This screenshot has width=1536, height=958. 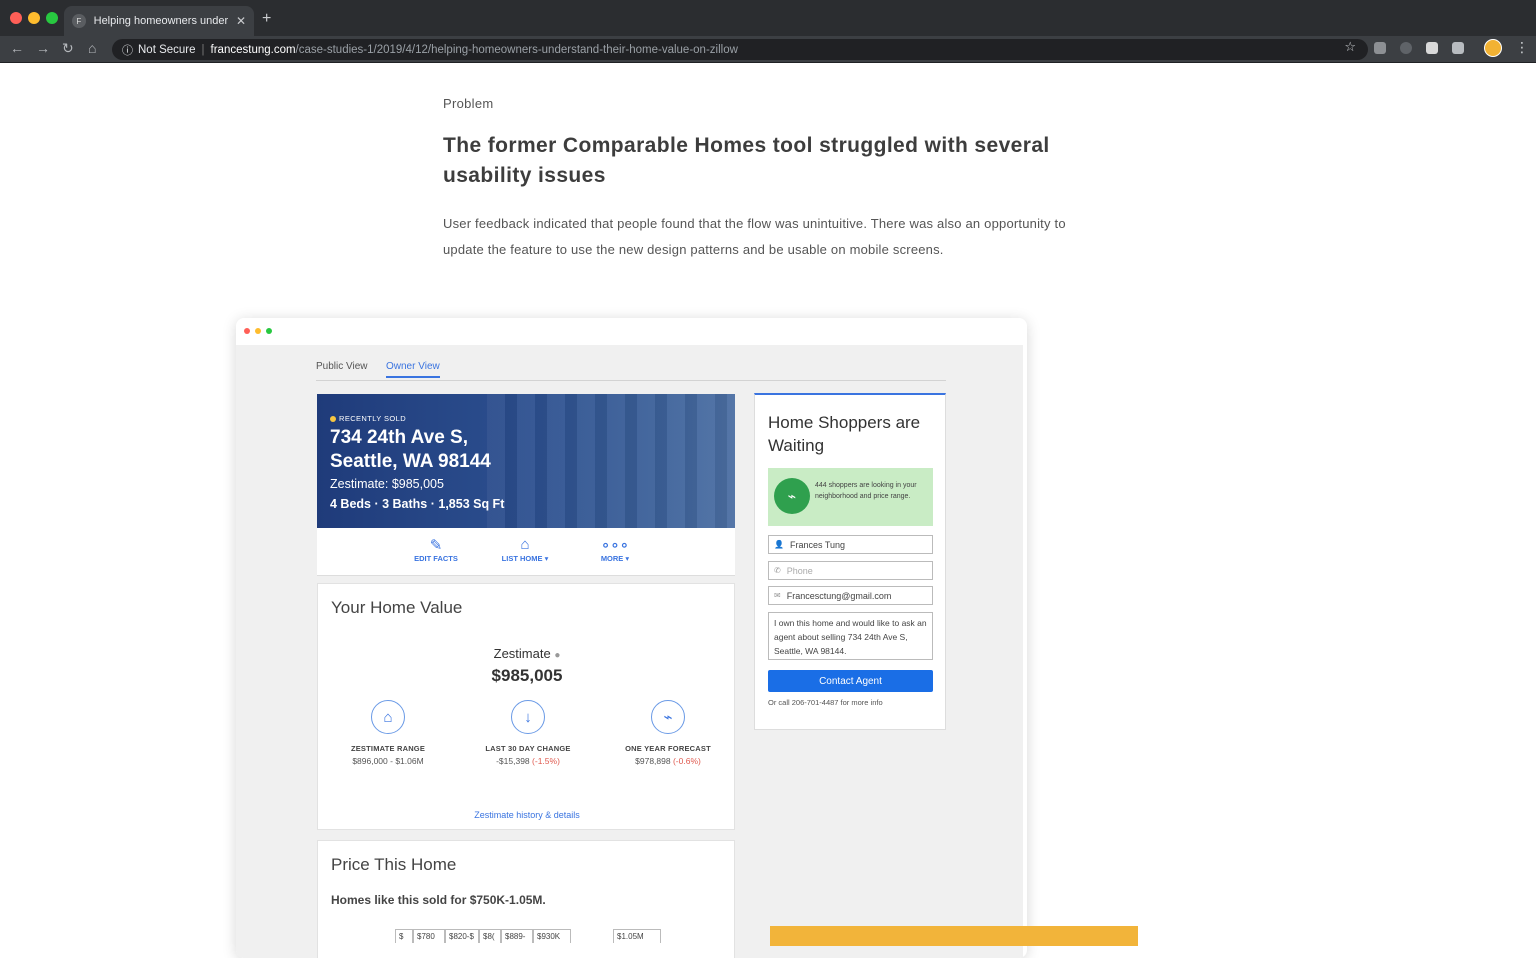 What do you see at coordinates (954, 936) in the screenshot?
I see `yellow-banner` at bounding box center [954, 936].